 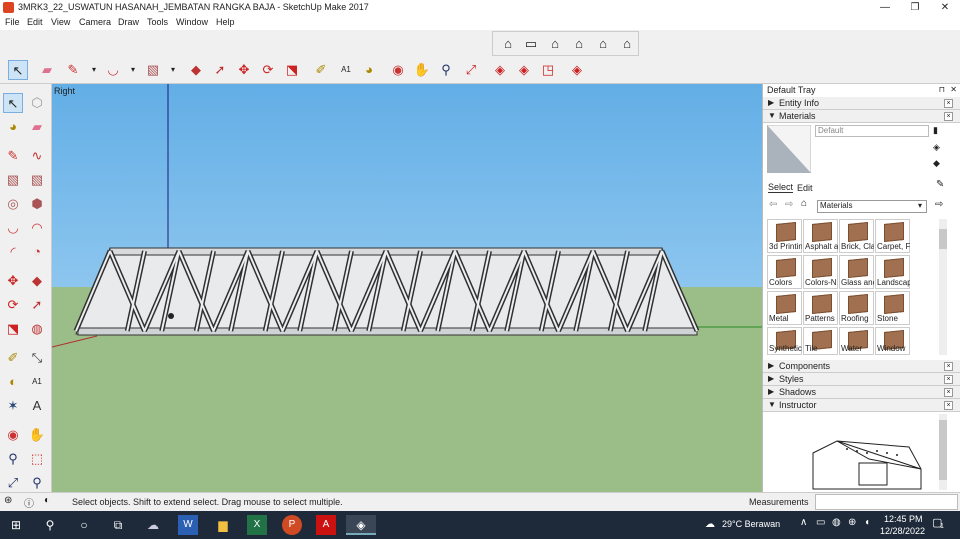 I want to click on clock-time: 12:45 PM, so click(x=903, y=519).